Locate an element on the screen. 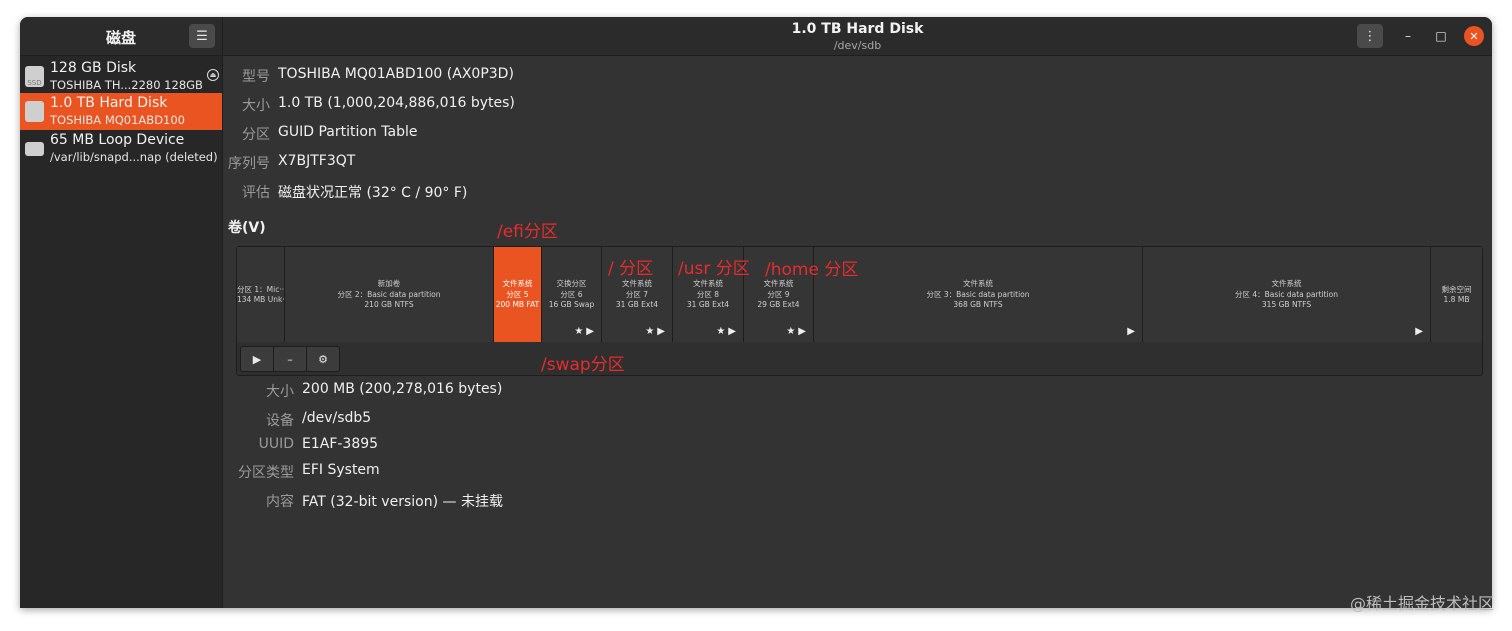 The image size is (1512, 631). info-value: EFI System is located at coordinates (341, 470).